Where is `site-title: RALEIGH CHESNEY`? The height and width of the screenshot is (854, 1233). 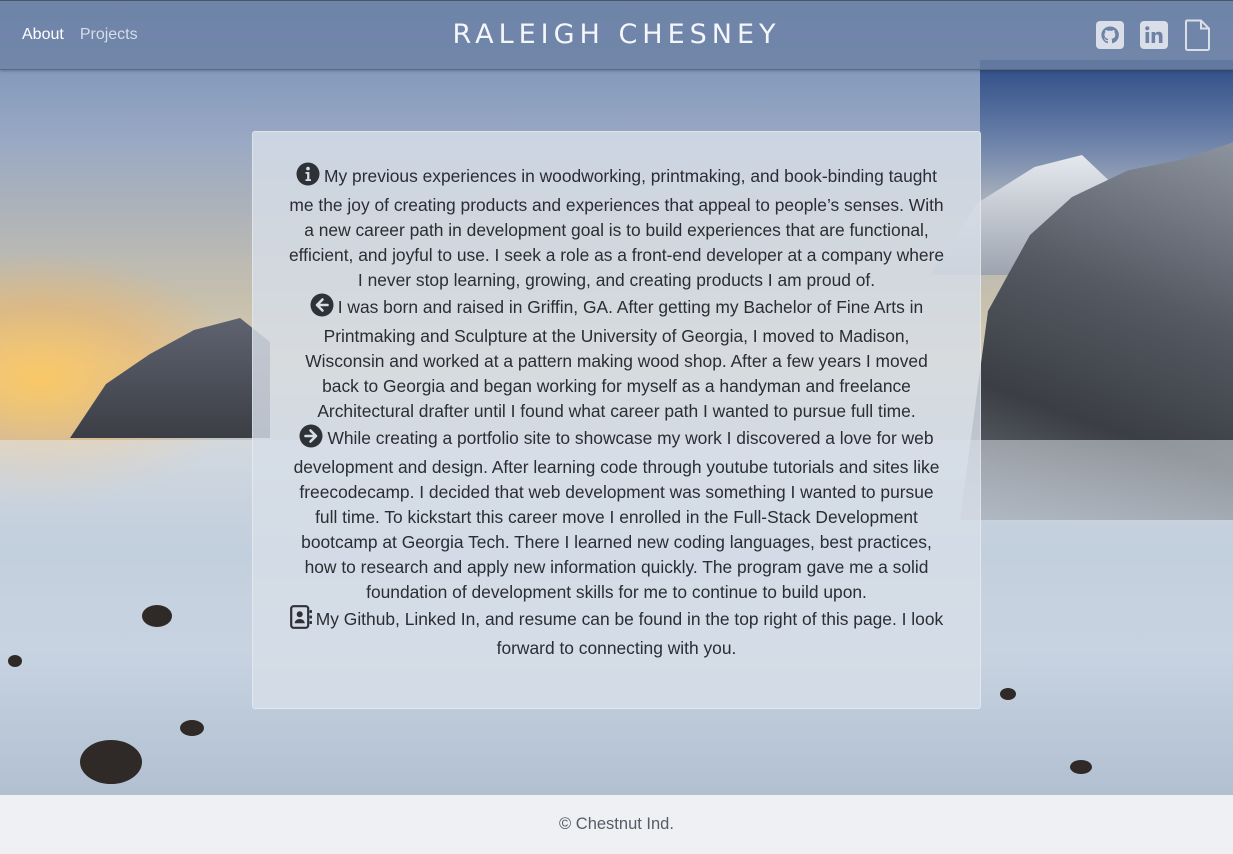 site-title: RALEIGH CHESNEY is located at coordinates (616, 34).